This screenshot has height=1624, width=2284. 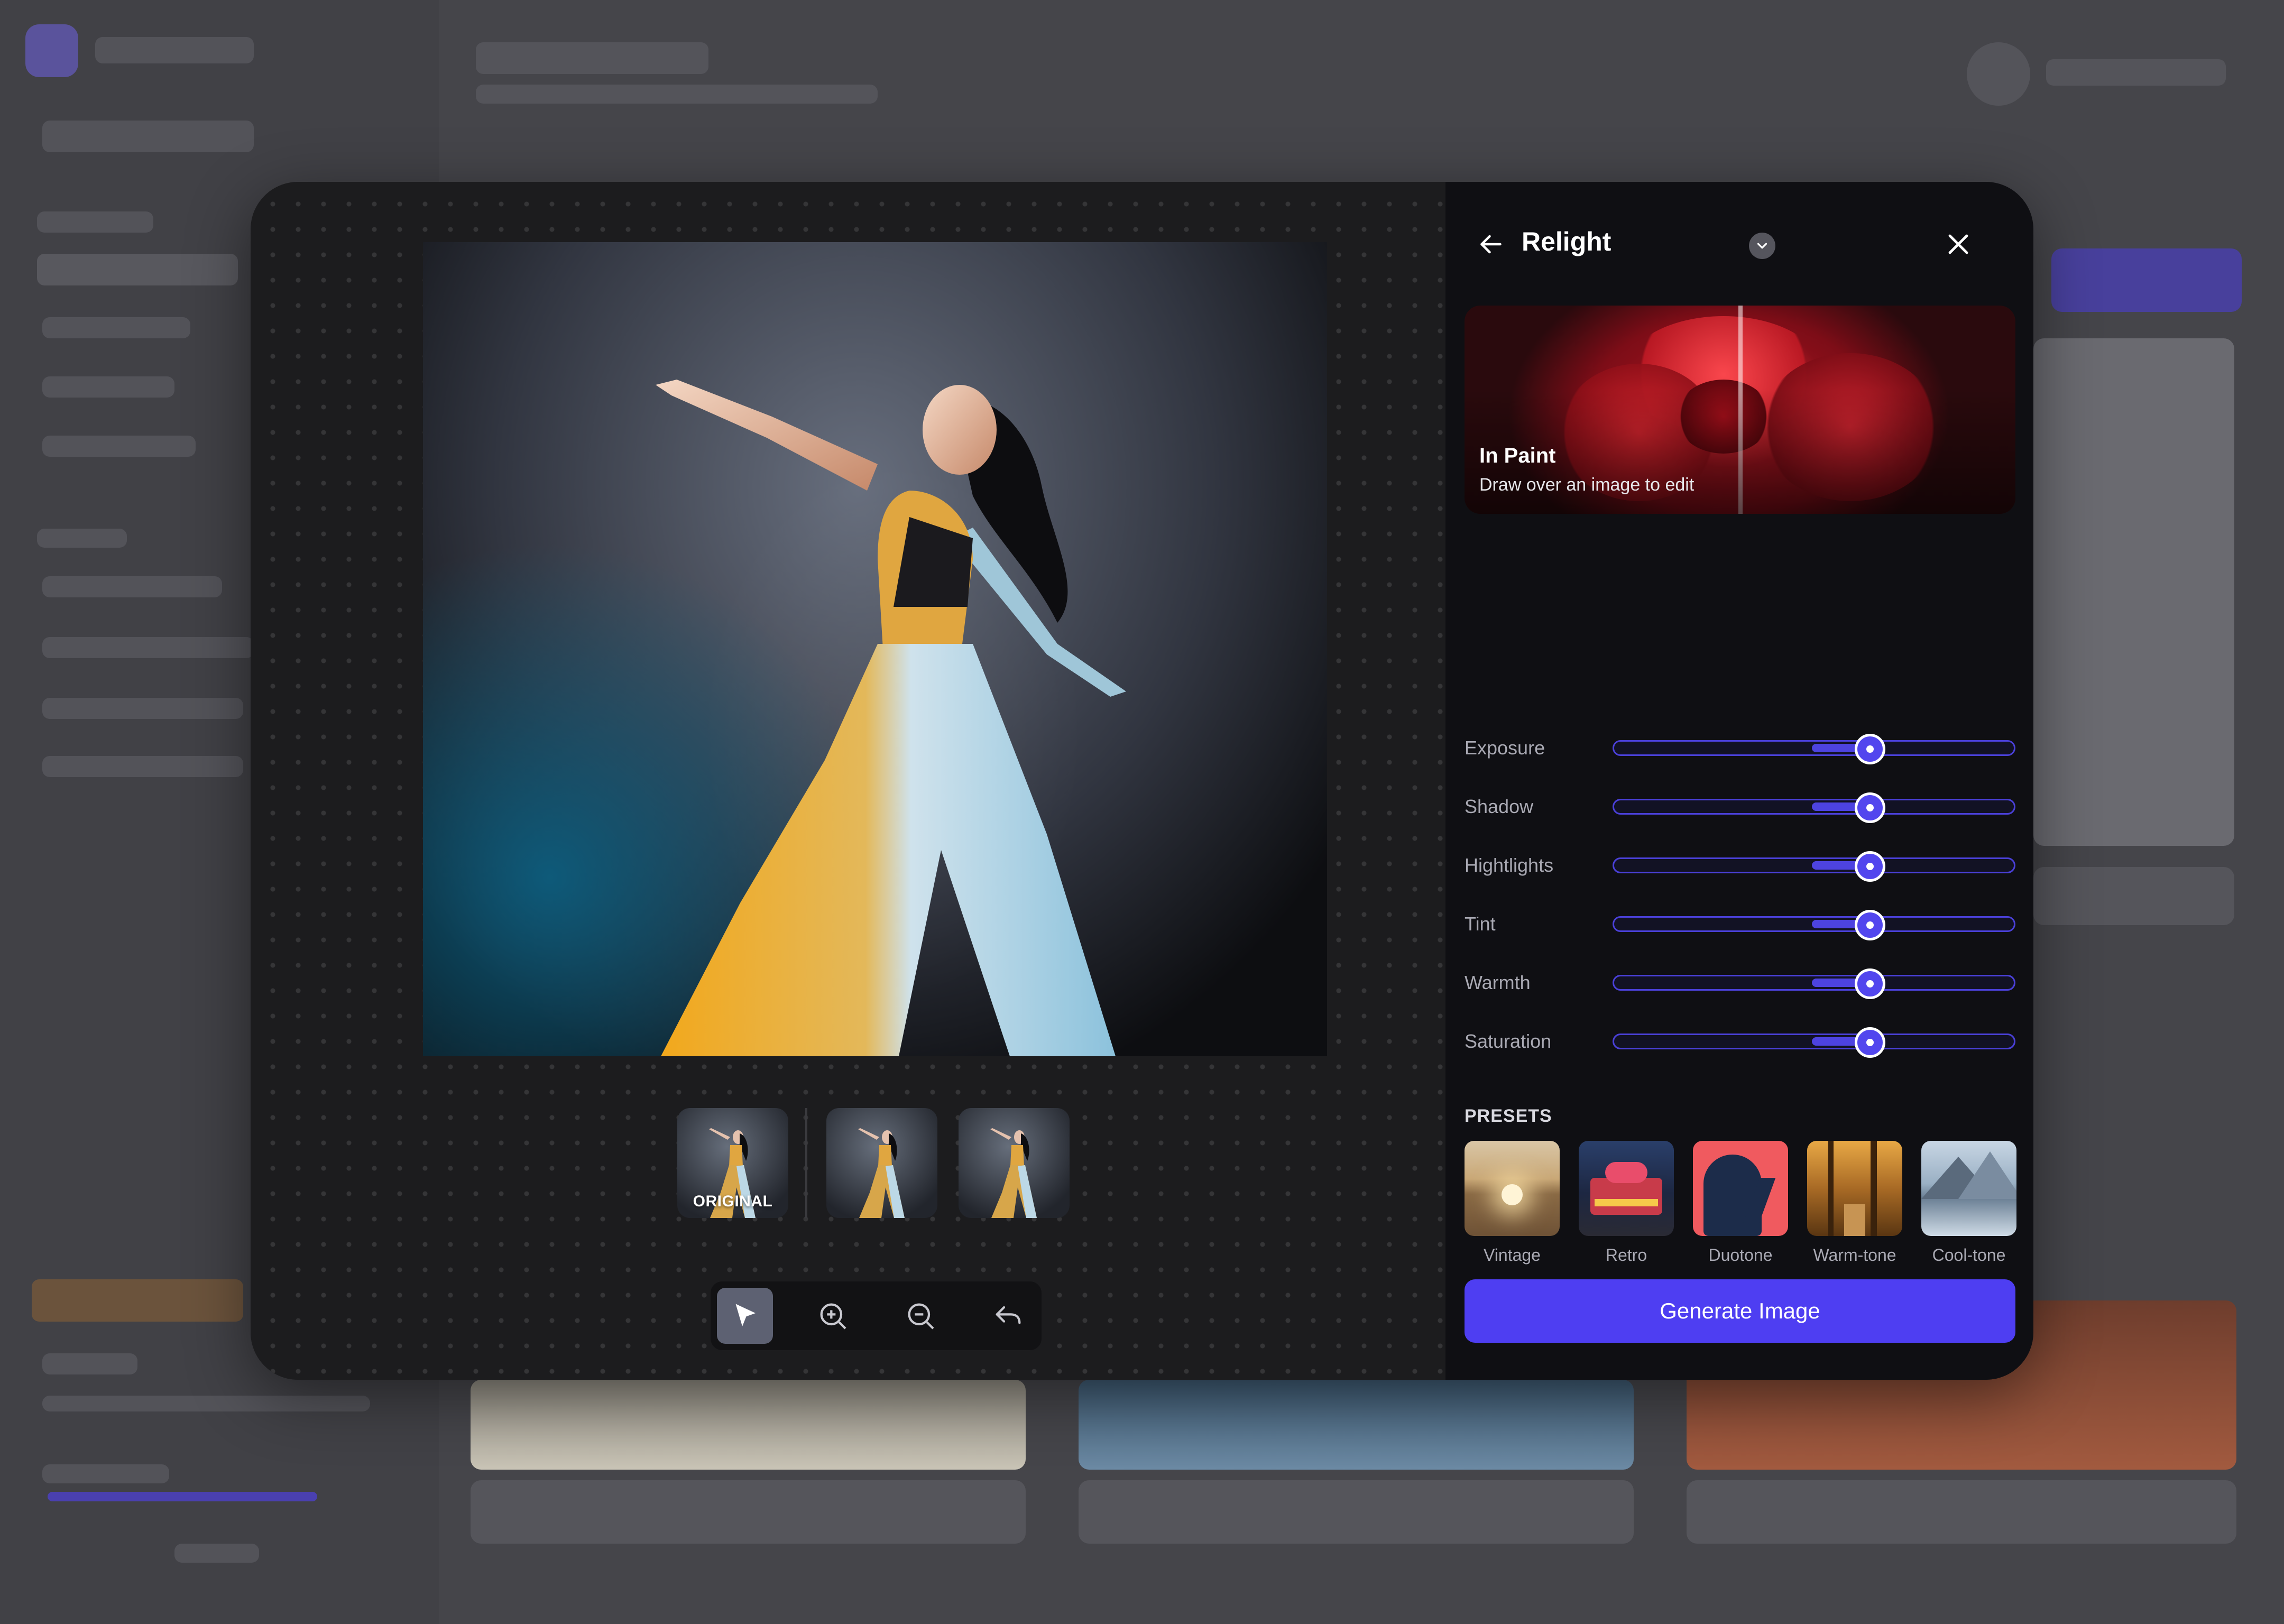 What do you see at coordinates (876, 1315) in the screenshot?
I see `canvas-toolbar` at bounding box center [876, 1315].